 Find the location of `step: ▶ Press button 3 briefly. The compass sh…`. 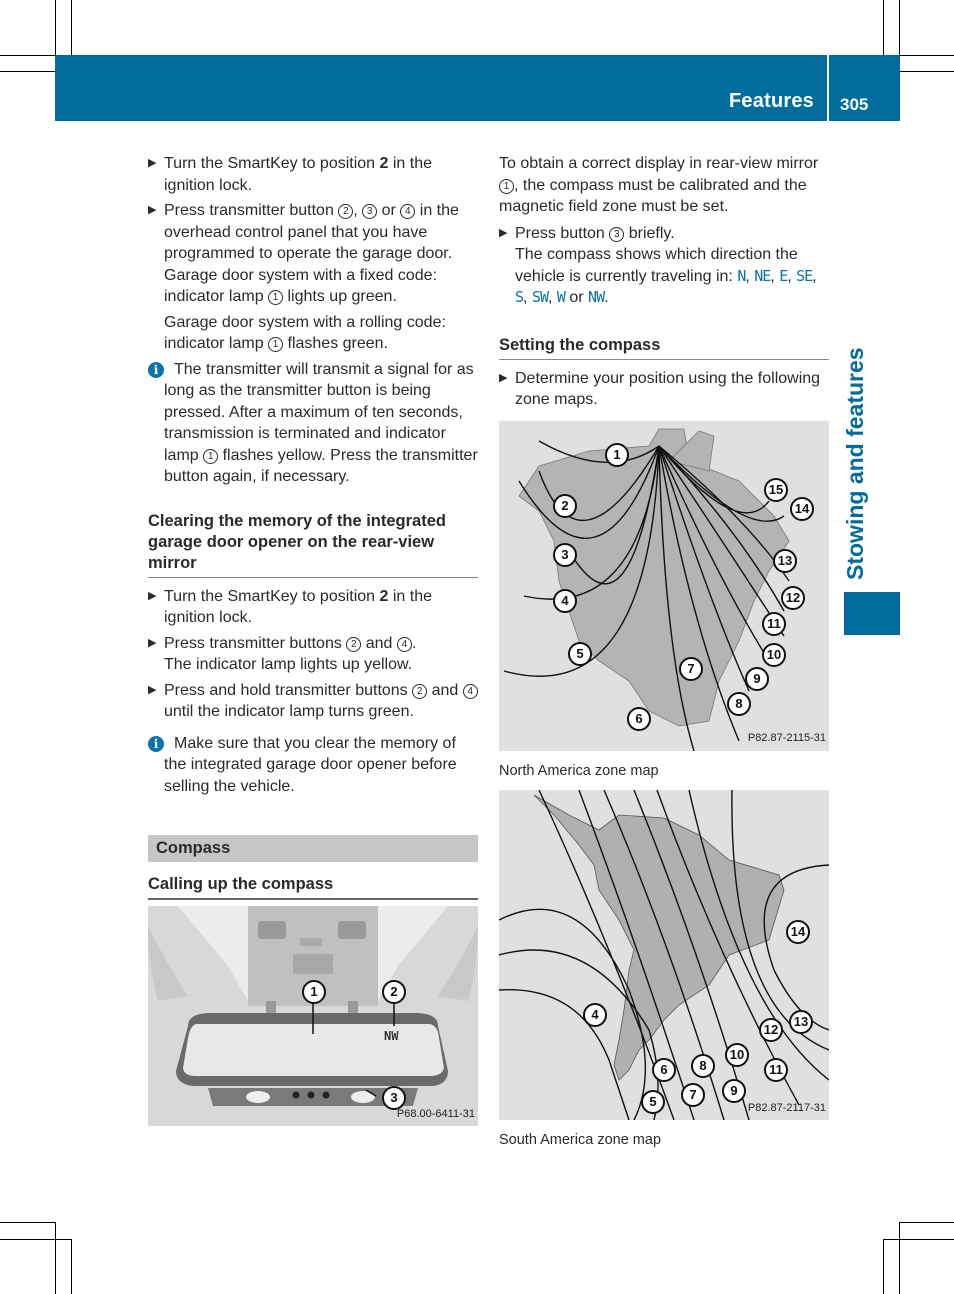

step: ▶ Press button 3 briefly. The compass sh… is located at coordinates (658, 265).